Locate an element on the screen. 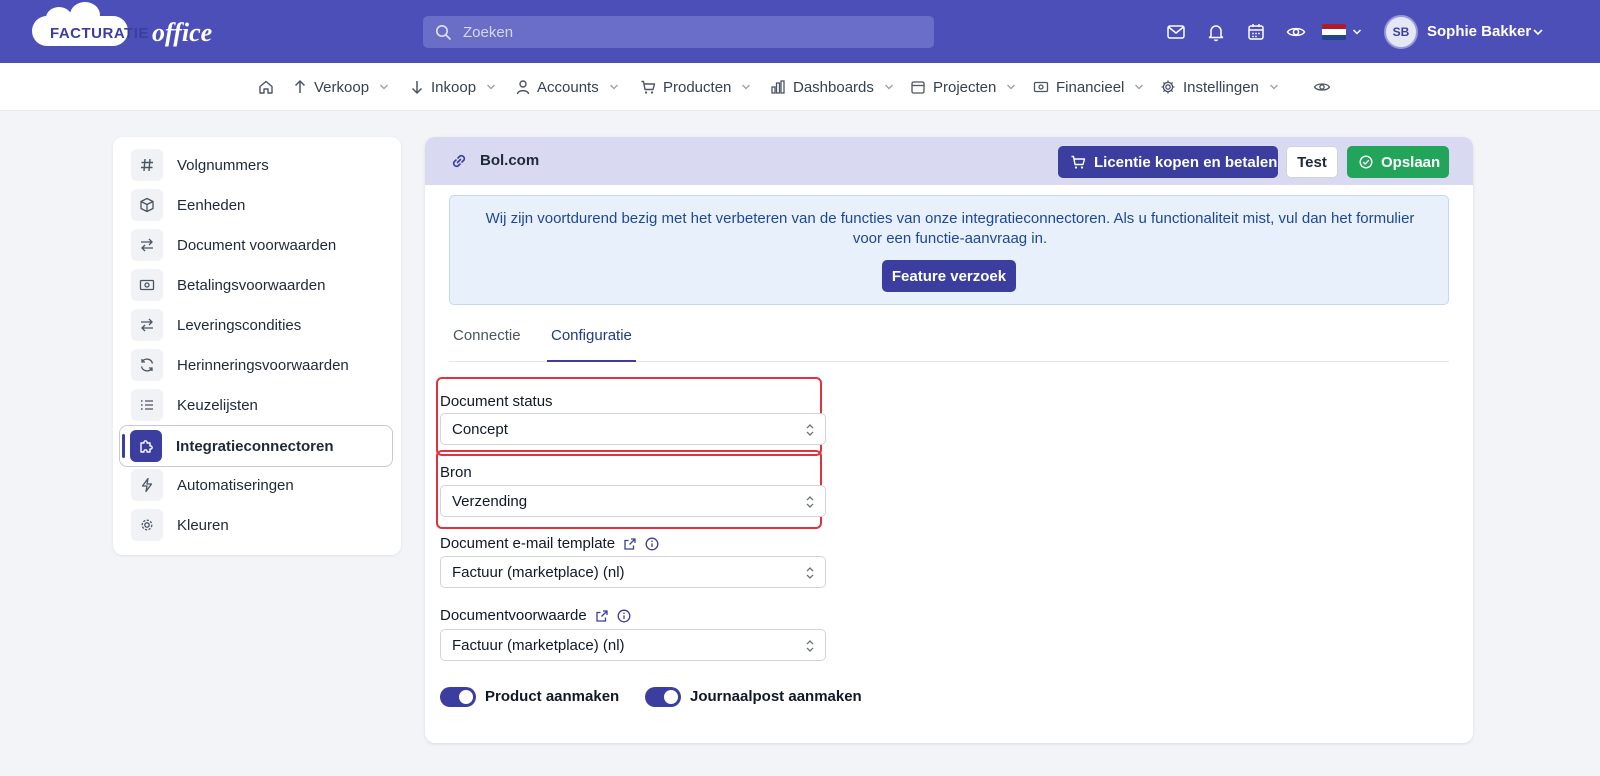 Image resolution: width=1600 pixels, height=776 pixels. bolt-icon is located at coordinates (147, 485).